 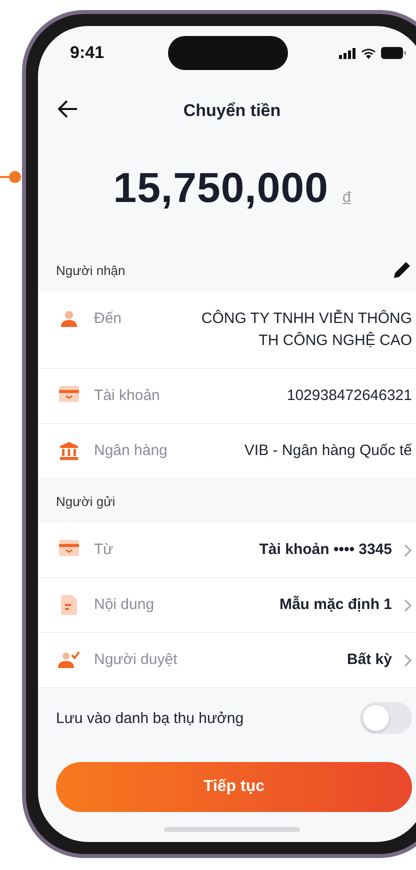 I want to click on row-value: Mẫu mặc định 1, so click(x=335, y=604).